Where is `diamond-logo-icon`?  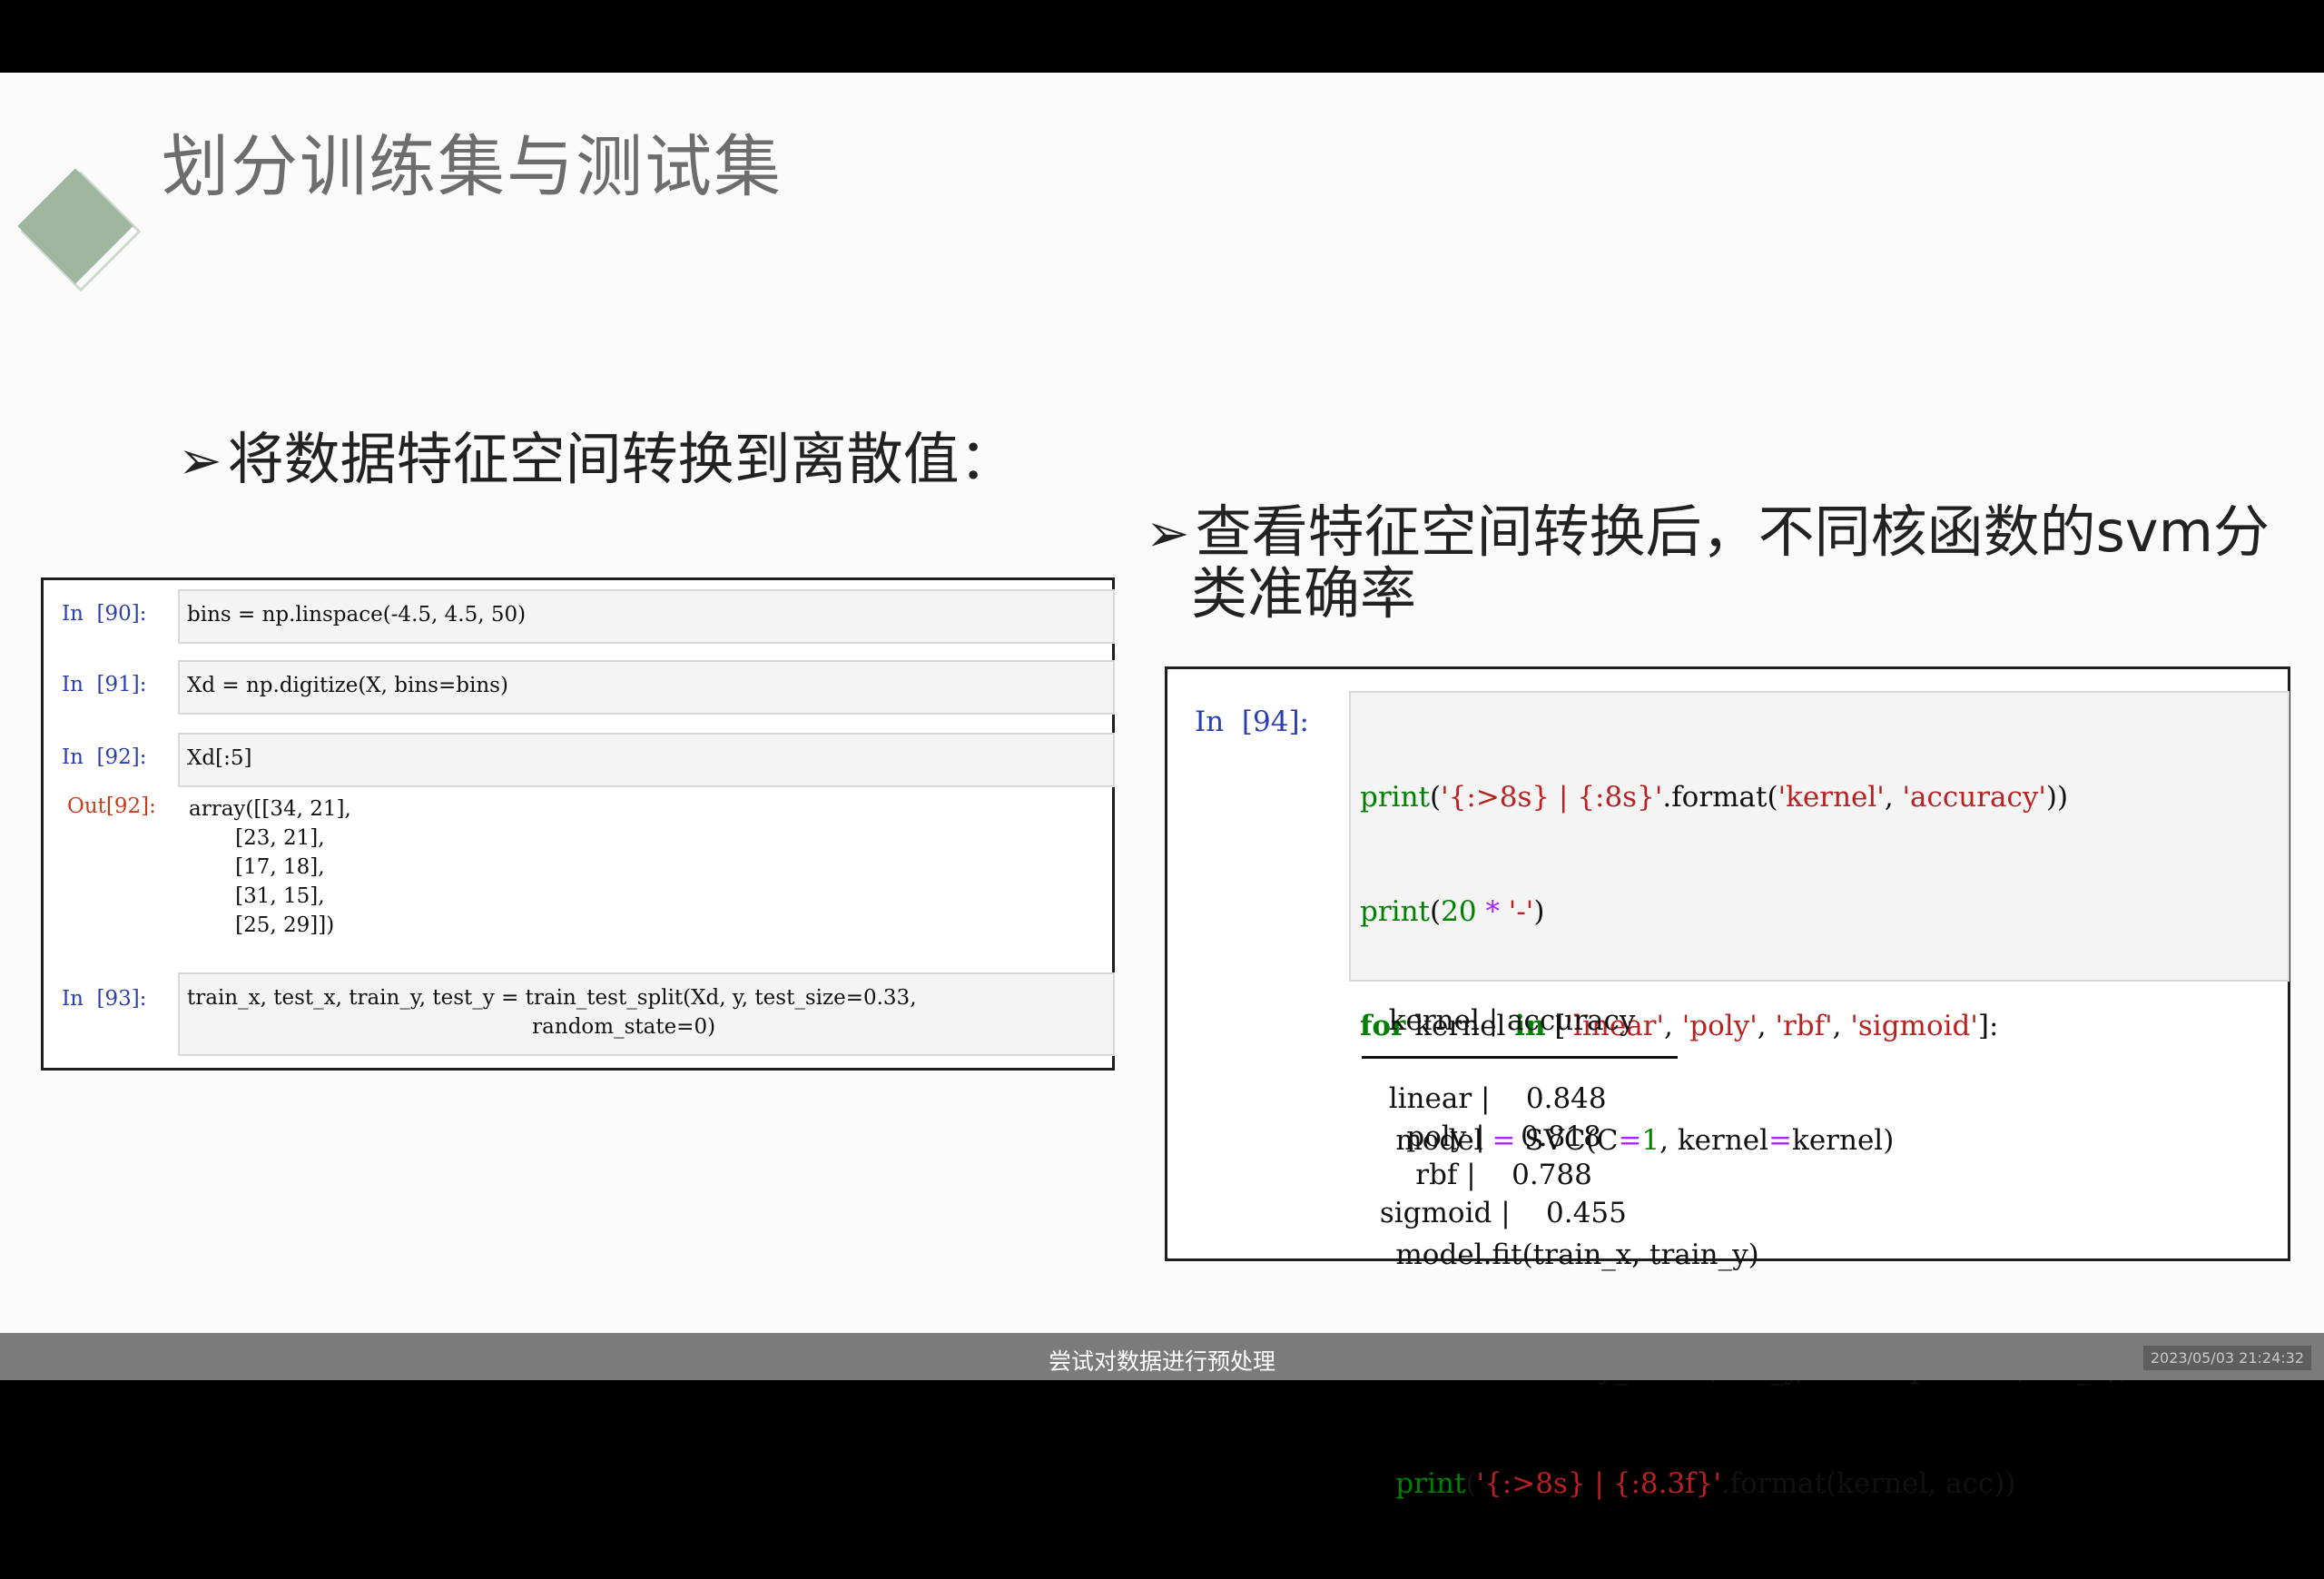
diamond-logo-icon is located at coordinates (79, 230).